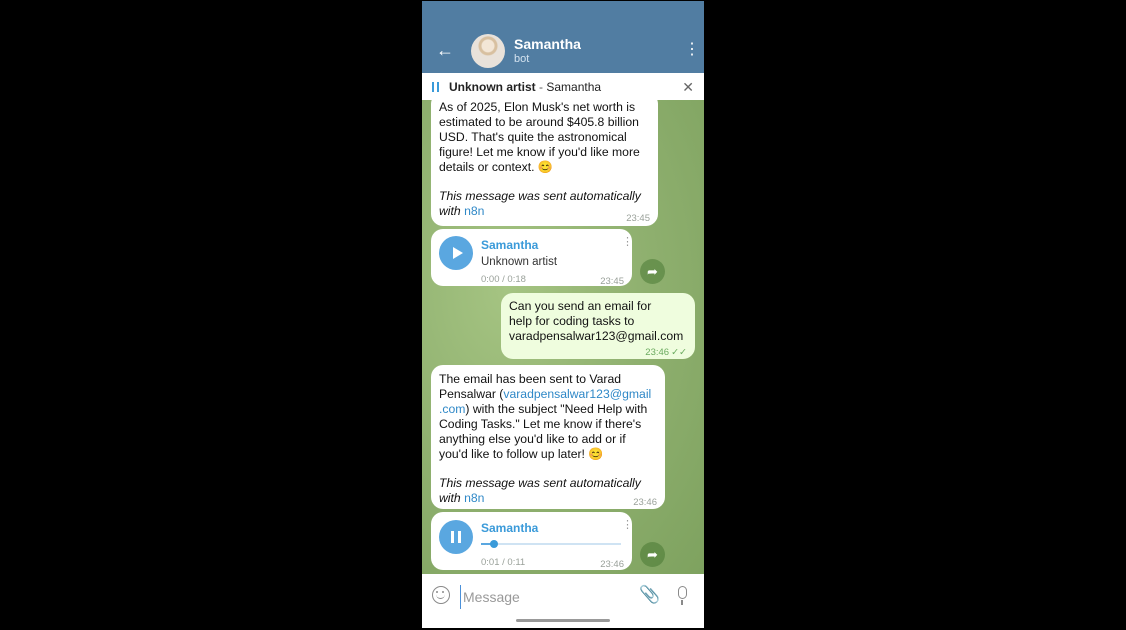 The height and width of the screenshot is (630, 1126). Describe the element at coordinates (563, 623) in the screenshot. I see `home-indicator` at that location.